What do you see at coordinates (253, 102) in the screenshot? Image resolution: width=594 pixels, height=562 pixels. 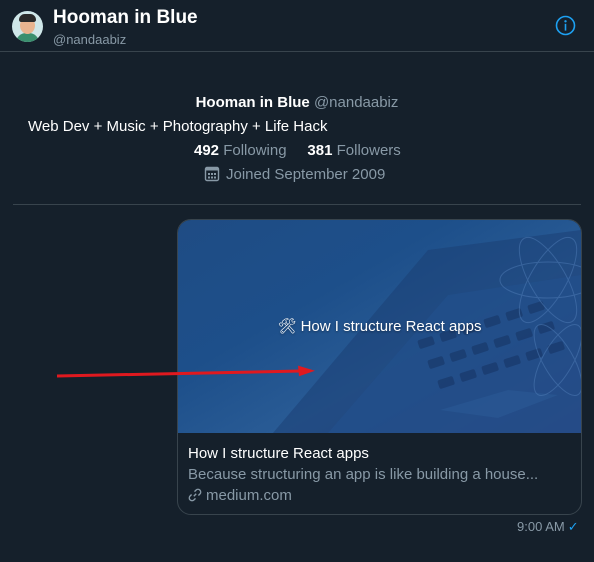 I see `profile-name: Hooman in Blue` at bounding box center [253, 102].